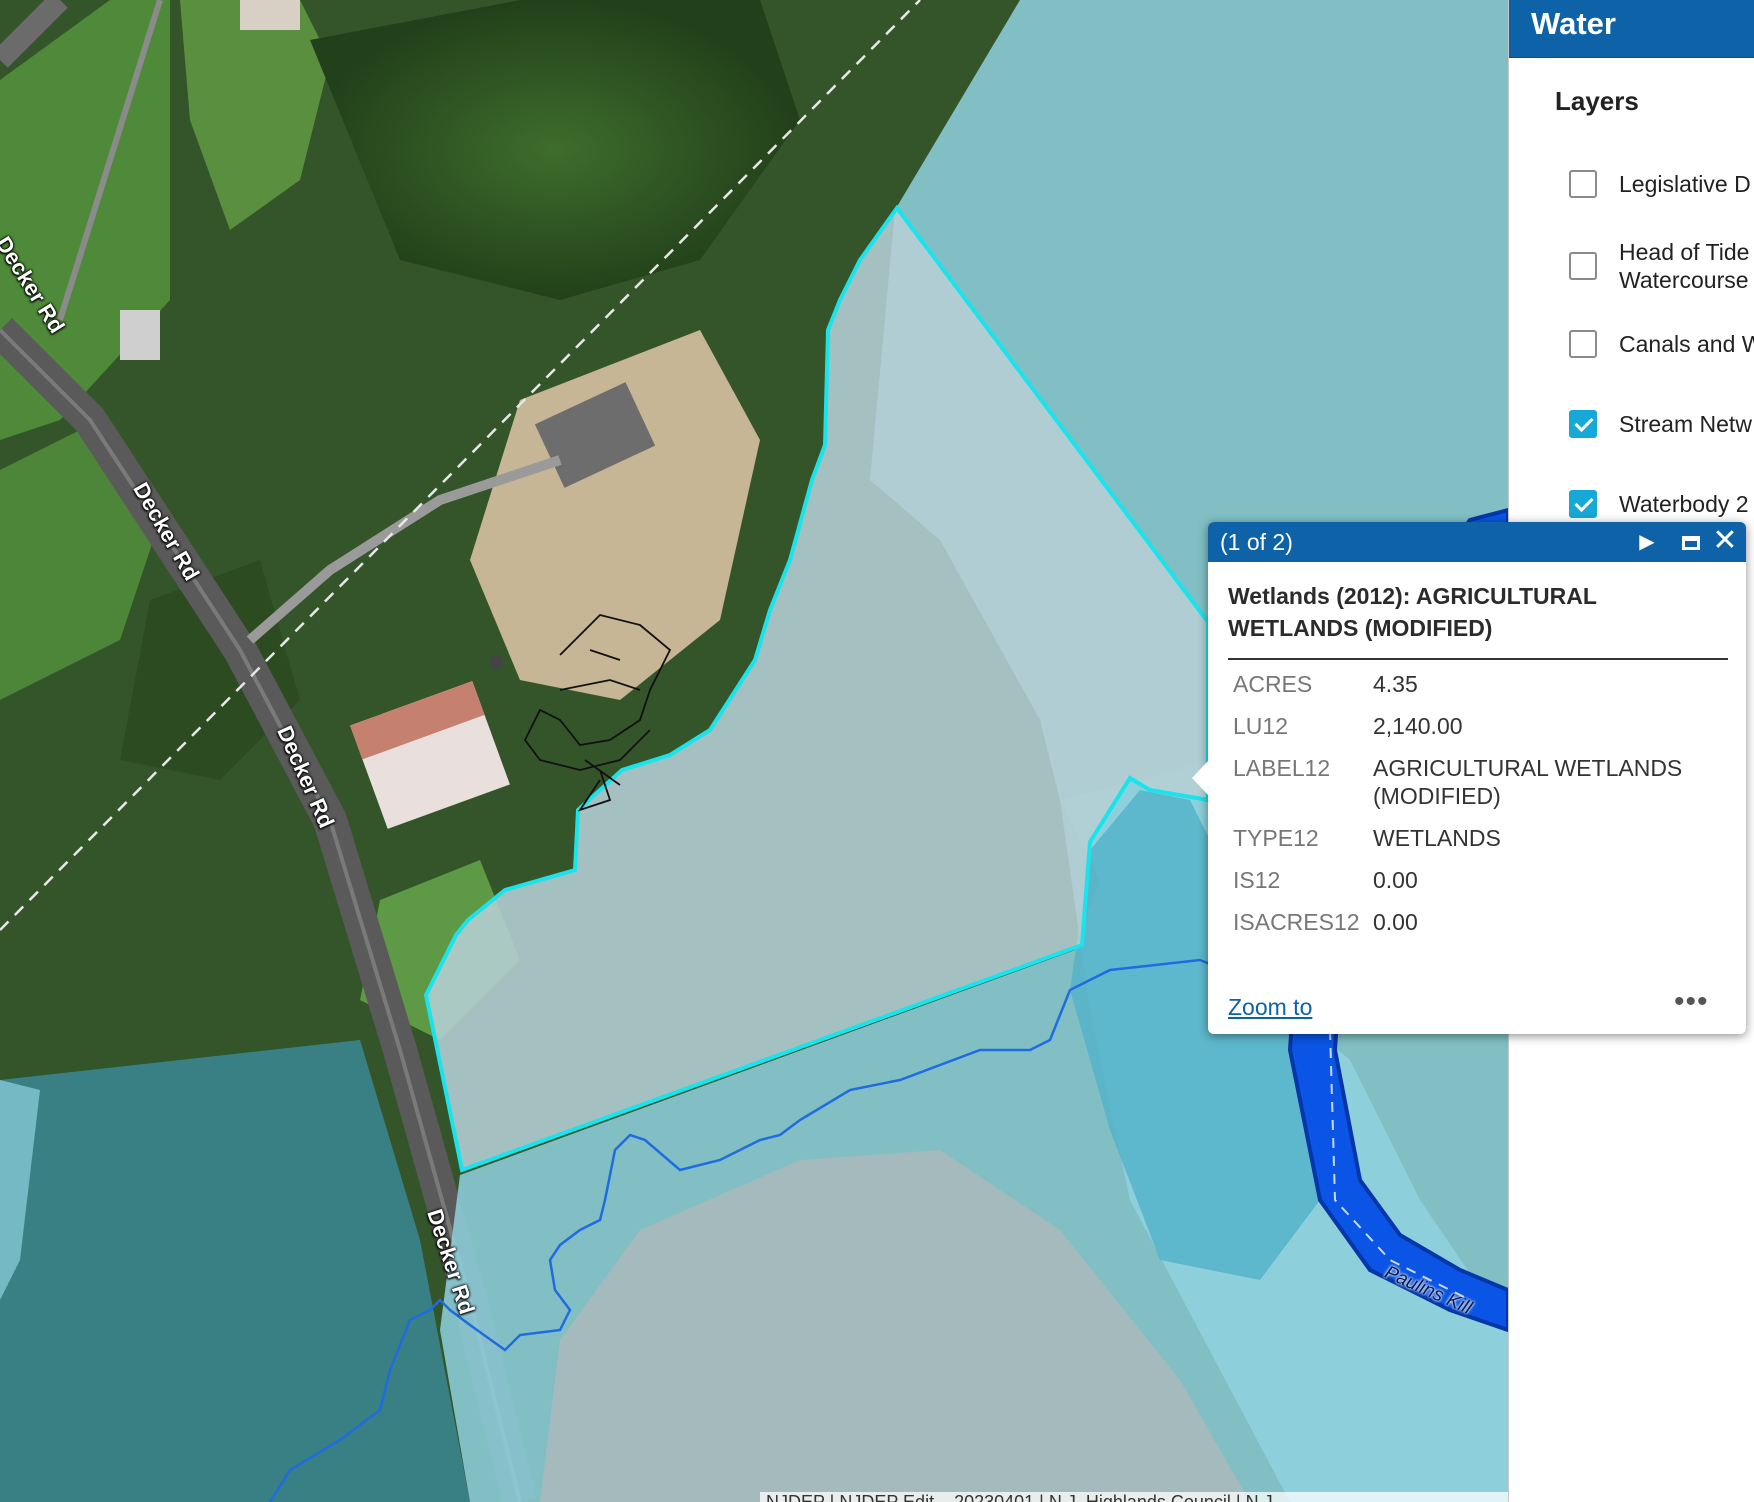  What do you see at coordinates (496, 662) in the screenshot?
I see `point-marker` at bounding box center [496, 662].